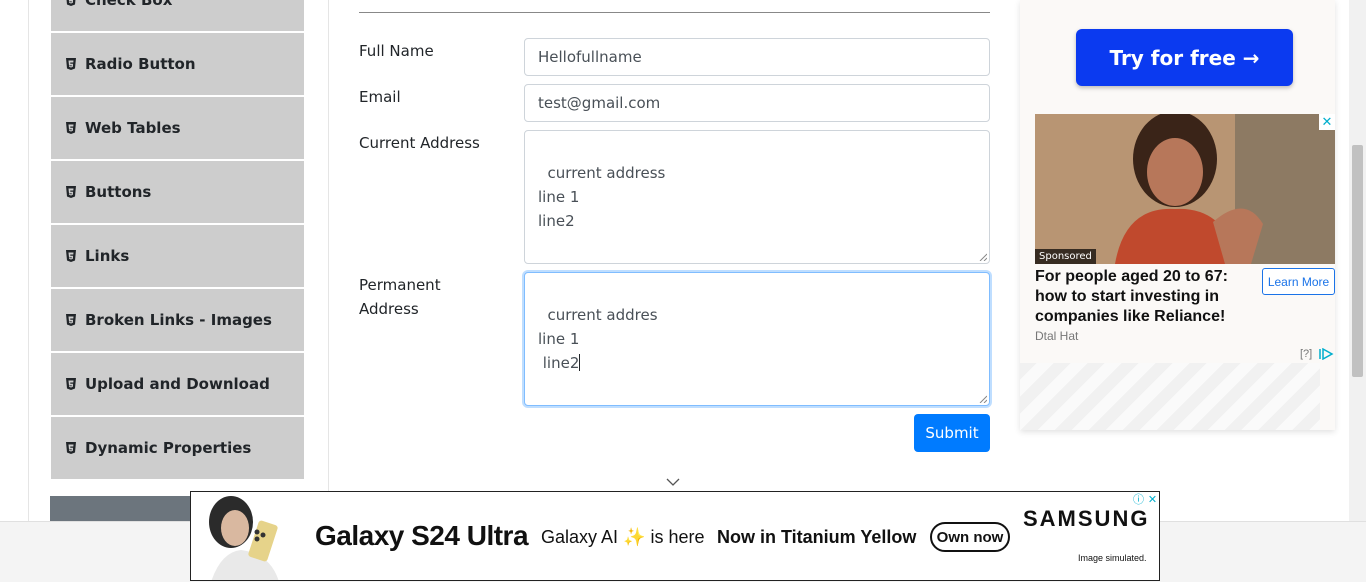 The width and height of the screenshot is (1366, 582). What do you see at coordinates (970, 537) in the screenshot?
I see `own-now-button: Own now` at bounding box center [970, 537].